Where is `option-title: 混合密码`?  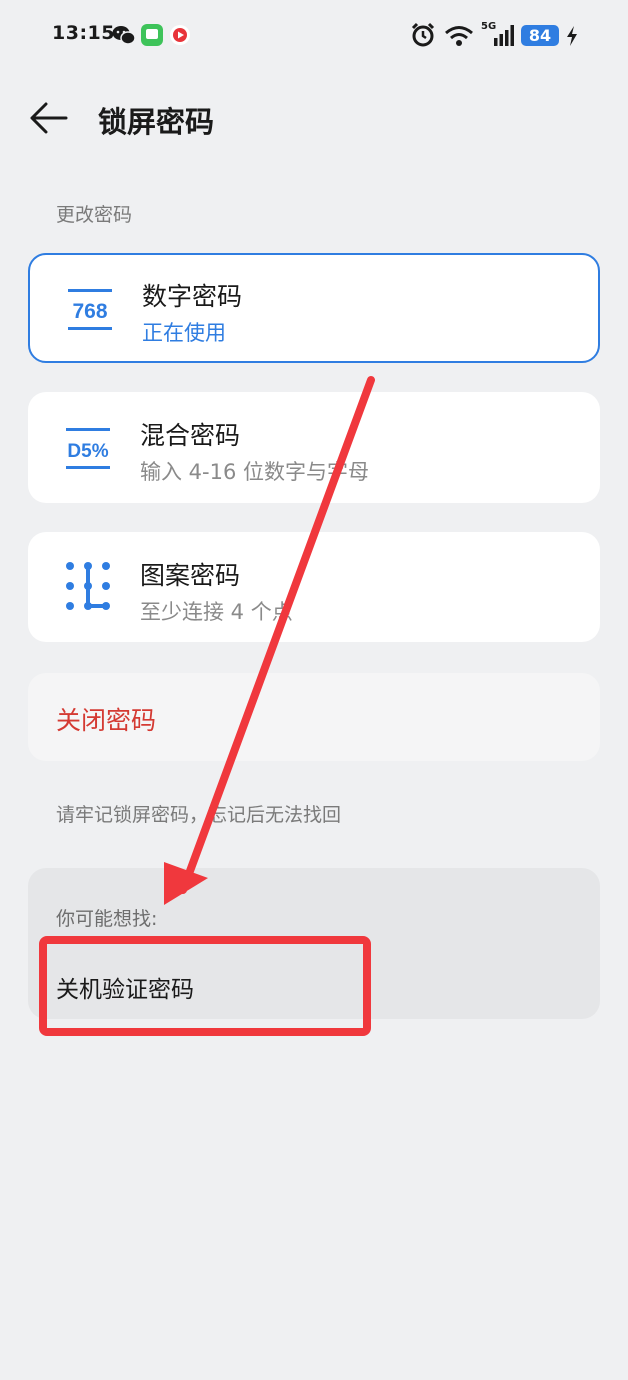 option-title: 混合密码 is located at coordinates (190, 435).